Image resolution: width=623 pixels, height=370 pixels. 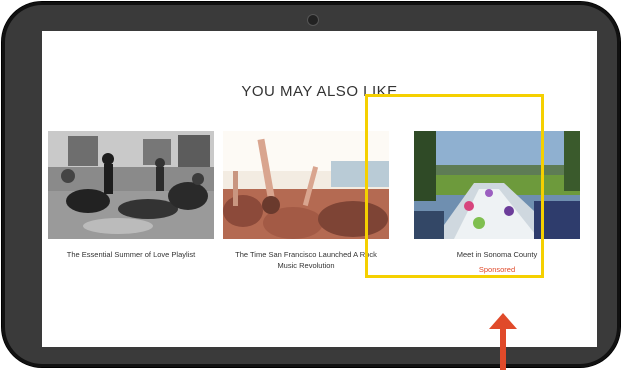 I want to click on recommendation-card-1: The Essential Summer of Love Playlist, so click(x=131, y=195).